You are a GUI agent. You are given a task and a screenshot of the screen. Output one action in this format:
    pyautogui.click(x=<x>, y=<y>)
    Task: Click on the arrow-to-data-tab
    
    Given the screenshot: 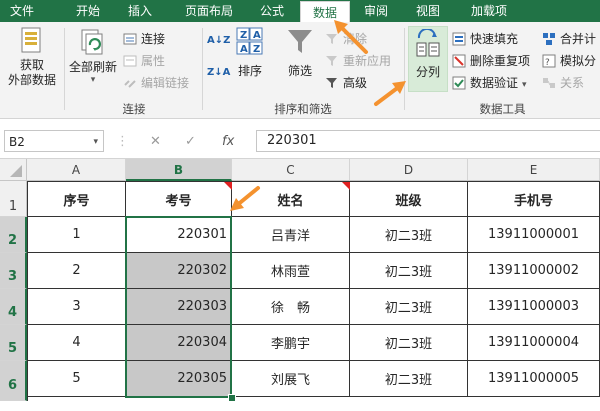 What is the action you would take?
    pyautogui.click(x=351, y=37)
    